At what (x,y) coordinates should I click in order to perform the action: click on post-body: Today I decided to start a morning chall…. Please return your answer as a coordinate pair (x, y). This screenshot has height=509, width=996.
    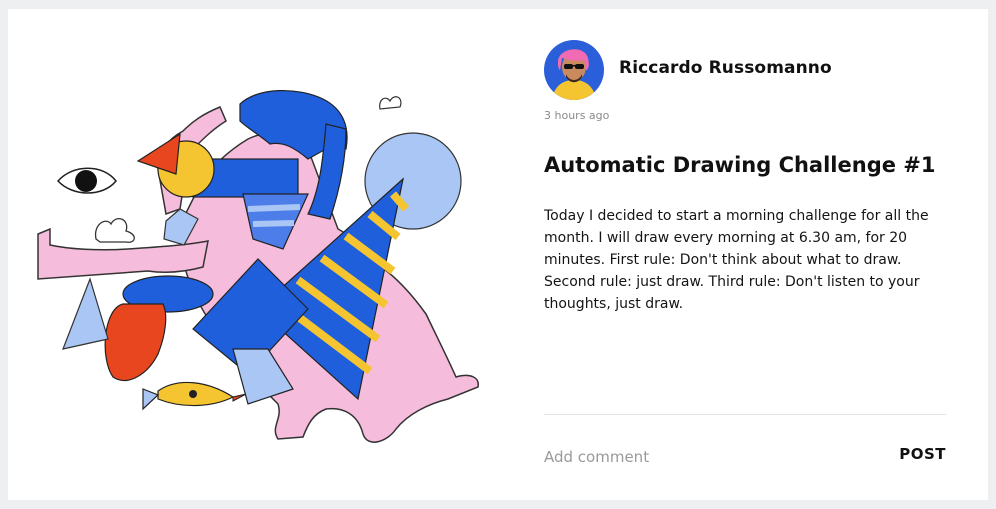
    Looking at the image, I should click on (736, 260).